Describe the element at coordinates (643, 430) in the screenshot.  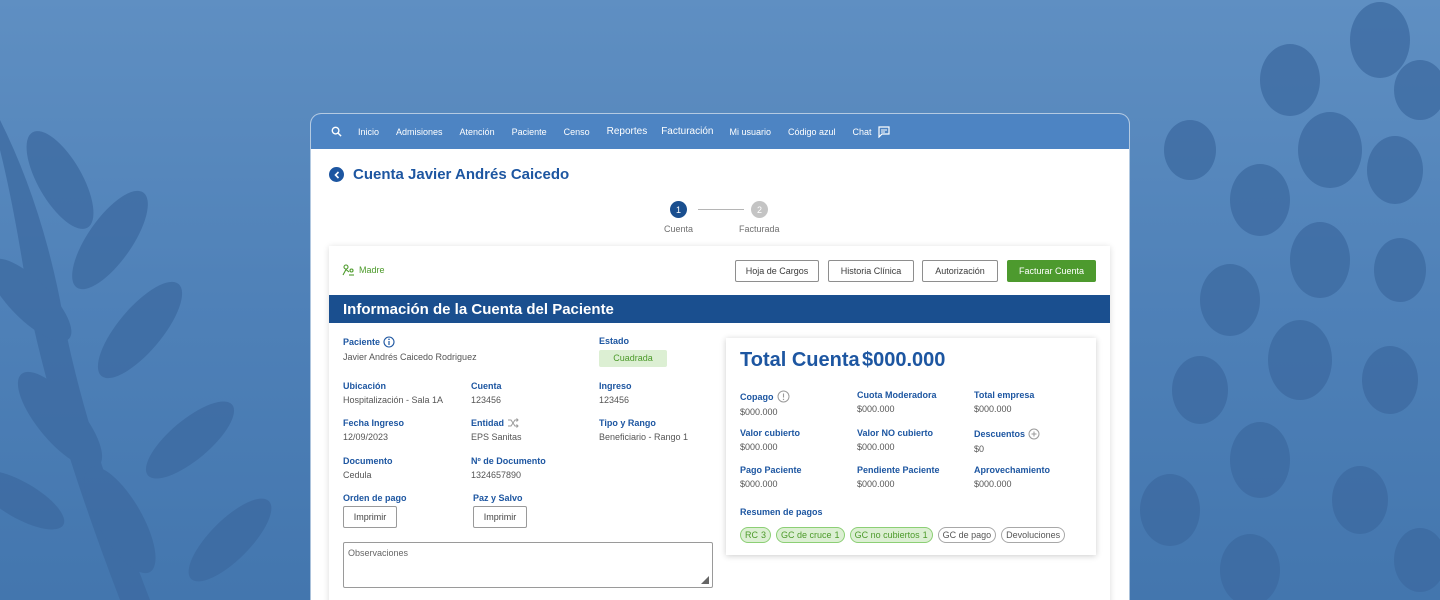
I see `tipo-rango-field: Tipo y Rango Beneficiario - Rango 1` at that location.